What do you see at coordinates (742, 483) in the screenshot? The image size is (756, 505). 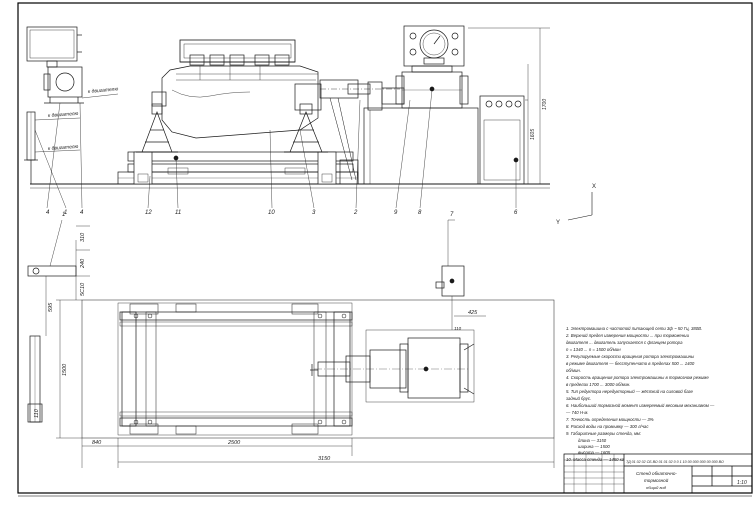 I see `drawing-scale: 1:10` at bounding box center [742, 483].